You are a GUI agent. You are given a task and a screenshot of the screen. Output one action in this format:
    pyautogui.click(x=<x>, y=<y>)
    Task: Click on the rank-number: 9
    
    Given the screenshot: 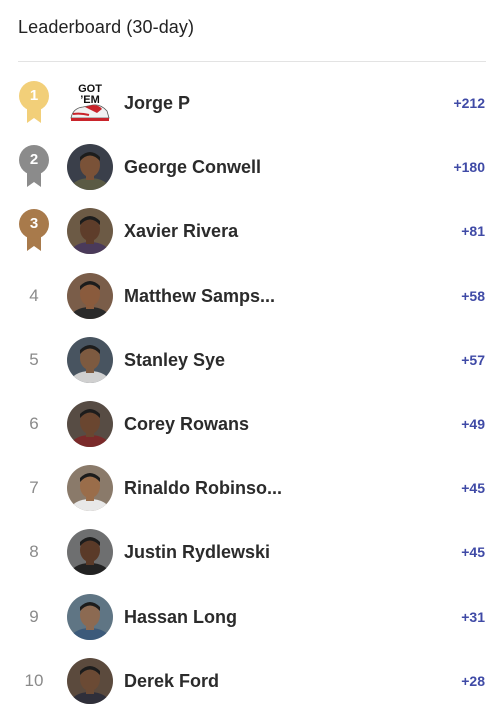 What is the action you would take?
    pyautogui.click(x=34, y=616)
    